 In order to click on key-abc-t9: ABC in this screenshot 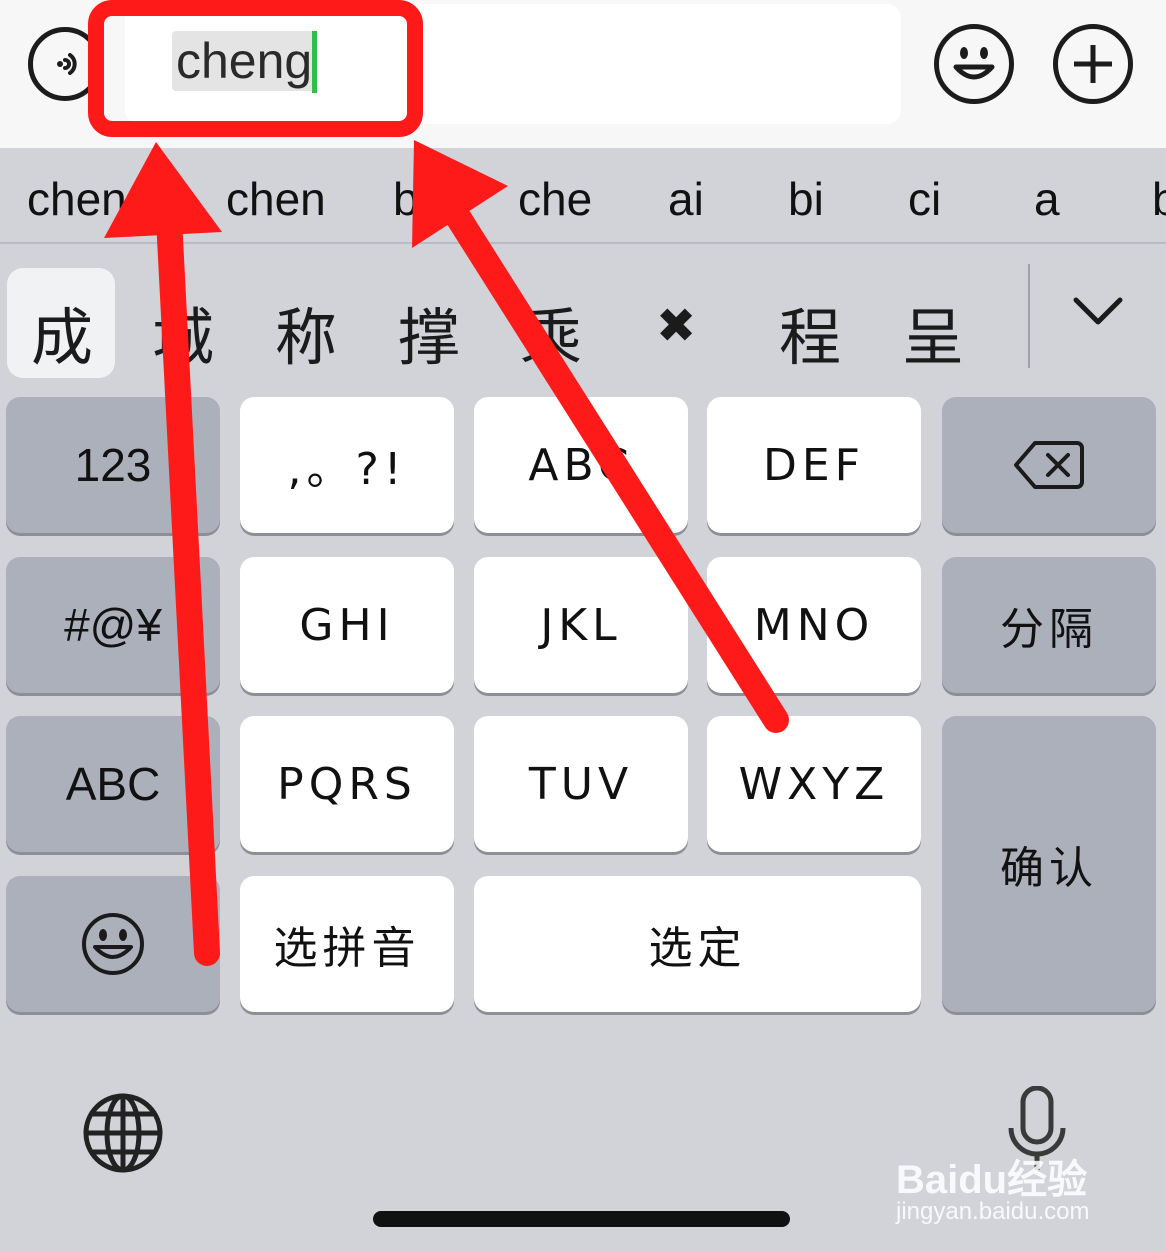, I will do `click(581, 465)`.